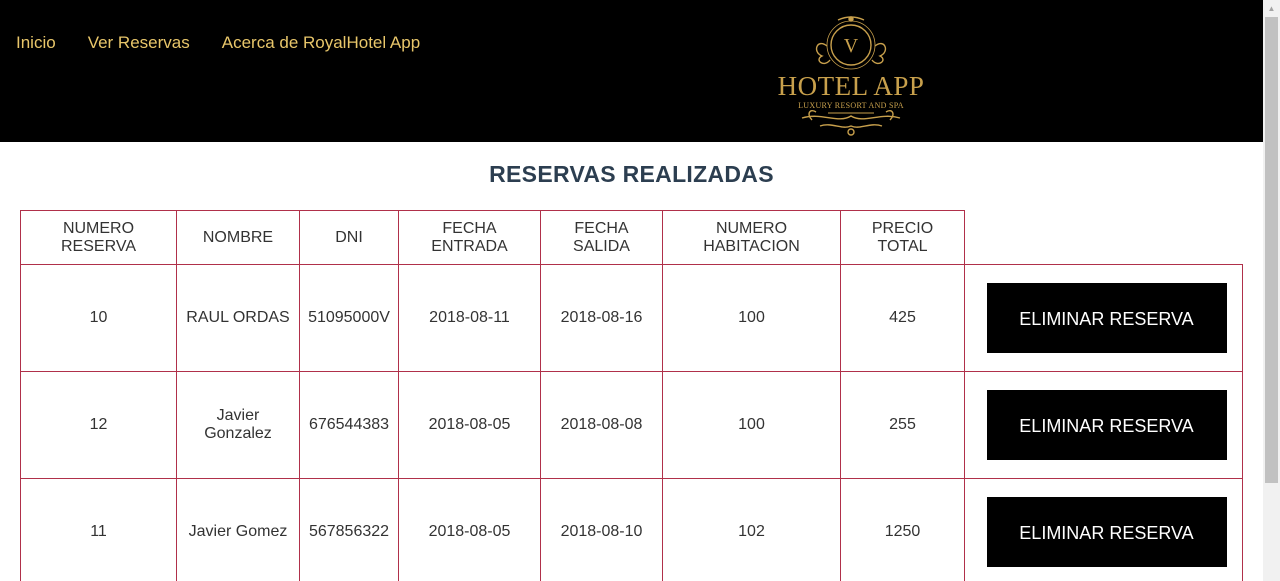 The width and height of the screenshot is (1280, 581). What do you see at coordinates (601, 425) in the screenshot?
I see `cell-salida: 2018-08-08` at bounding box center [601, 425].